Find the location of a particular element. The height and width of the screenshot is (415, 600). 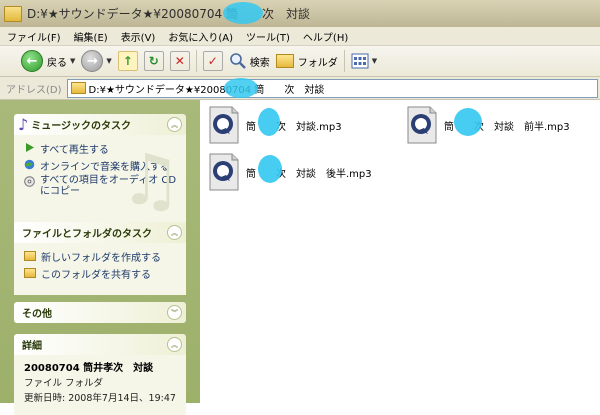

menu-favorites: お気に入り(A) is located at coordinates (200, 36).